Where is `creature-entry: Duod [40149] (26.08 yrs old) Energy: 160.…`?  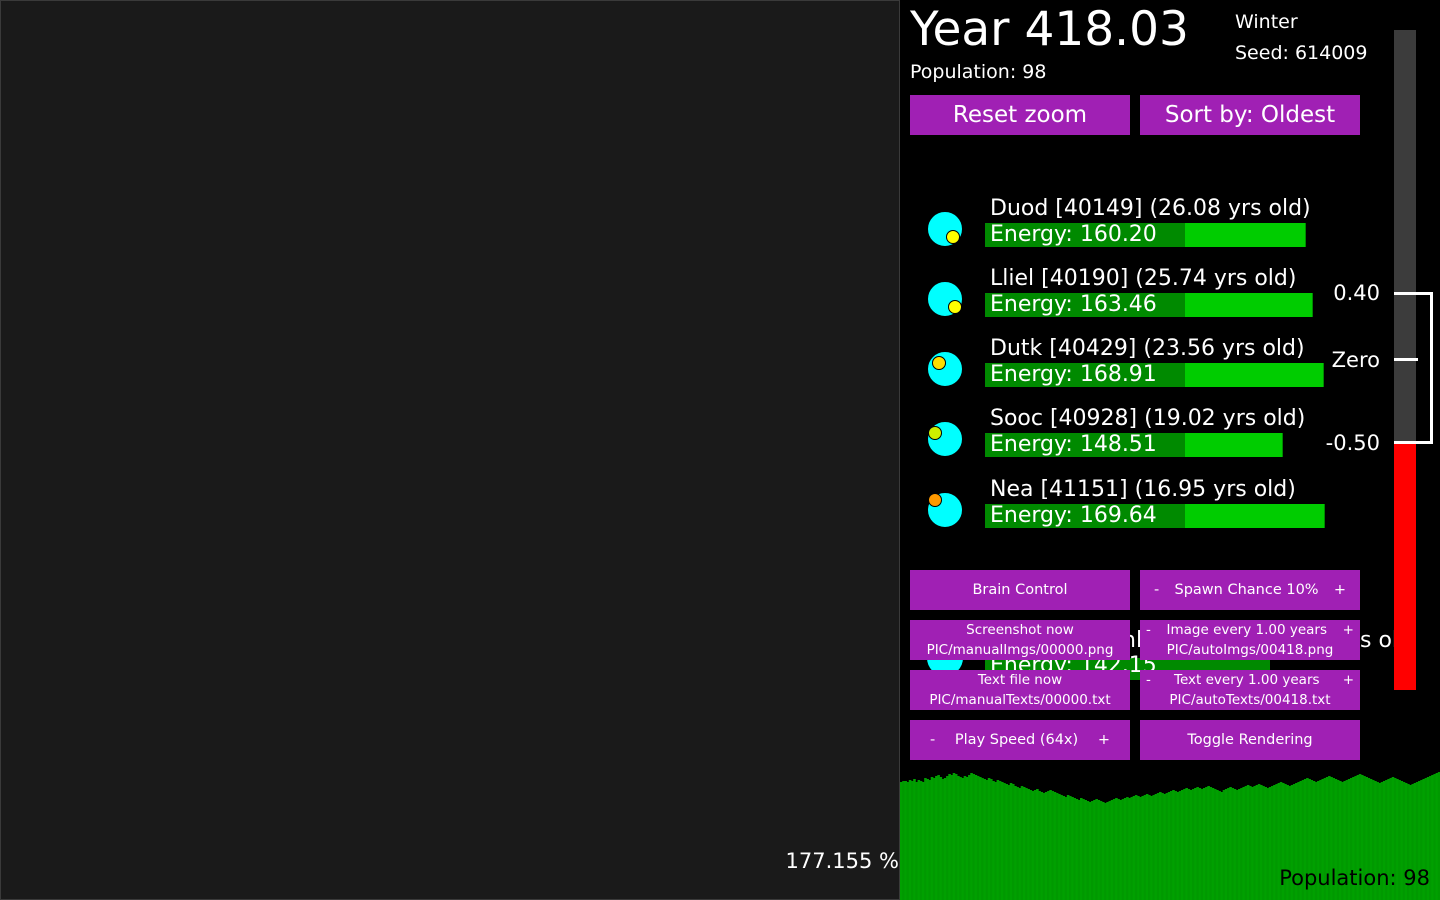
creature-entry: Duod [40149] (26.08 yrs old) Energy: 160.… is located at coordinates (1120, 225).